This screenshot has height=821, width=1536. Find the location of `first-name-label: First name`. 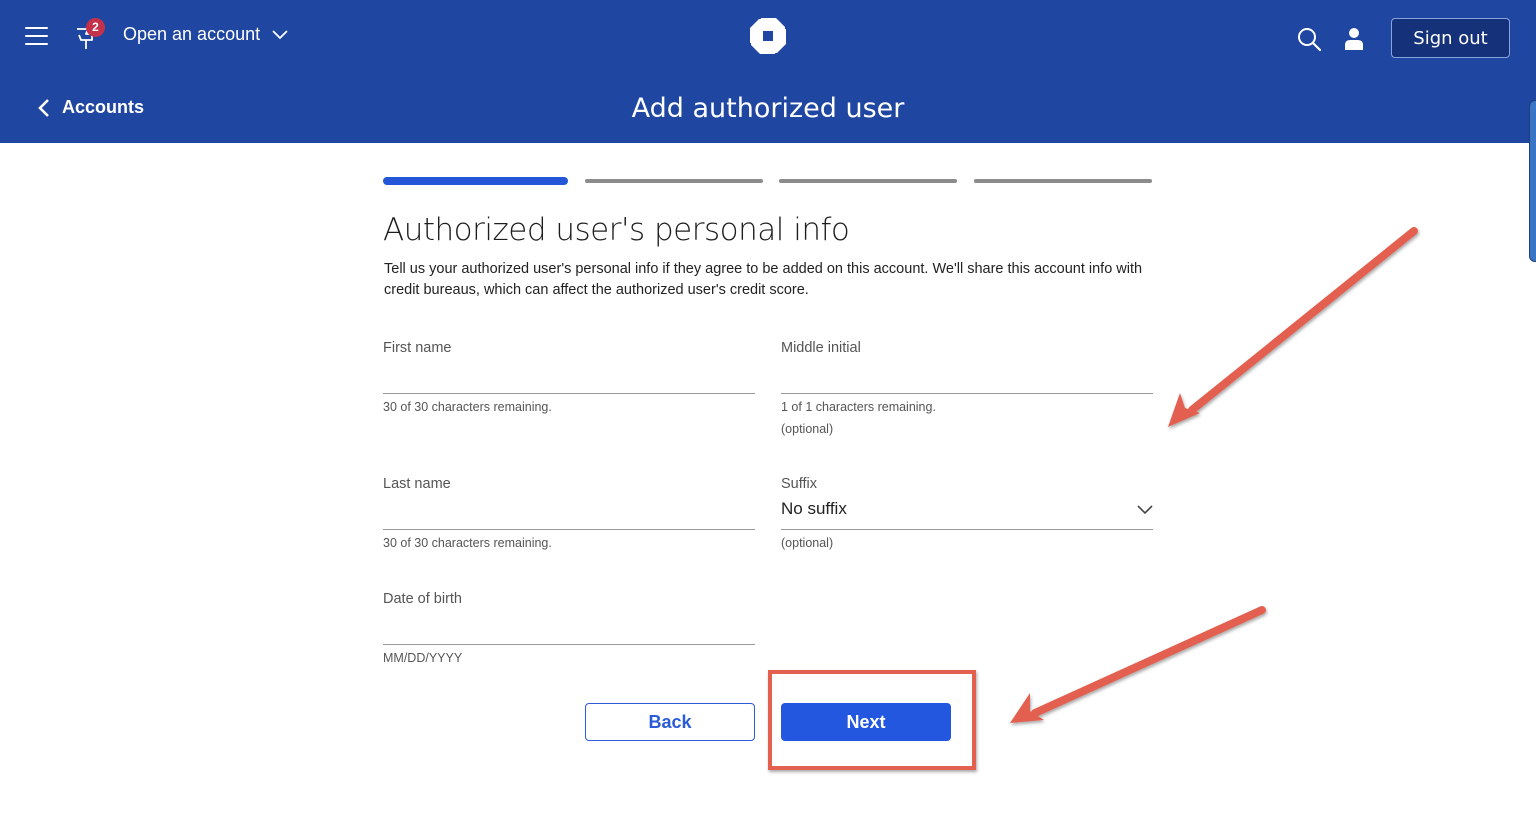

first-name-label: First name is located at coordinates (417, 348).